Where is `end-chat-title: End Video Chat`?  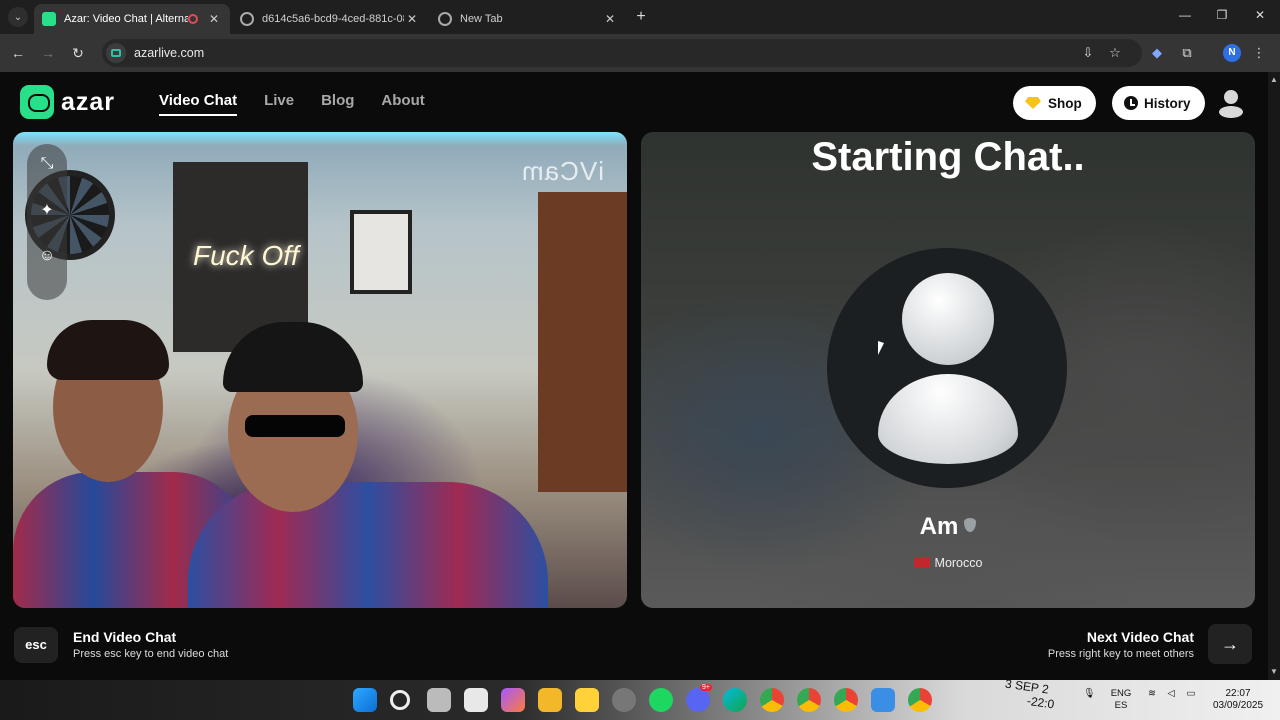
end-chat-title: End Video Chat is located at coordinates (124, 637).